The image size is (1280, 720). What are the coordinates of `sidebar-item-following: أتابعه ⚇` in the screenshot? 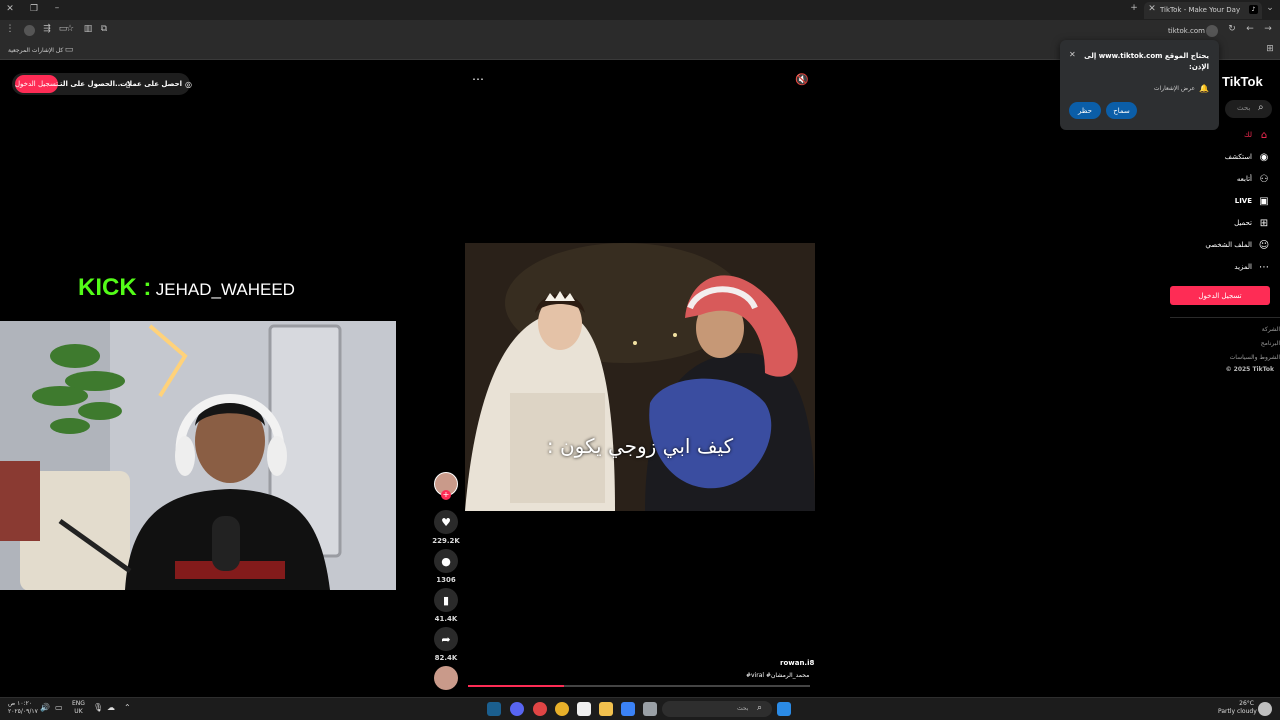 It's located at (1253, 179).